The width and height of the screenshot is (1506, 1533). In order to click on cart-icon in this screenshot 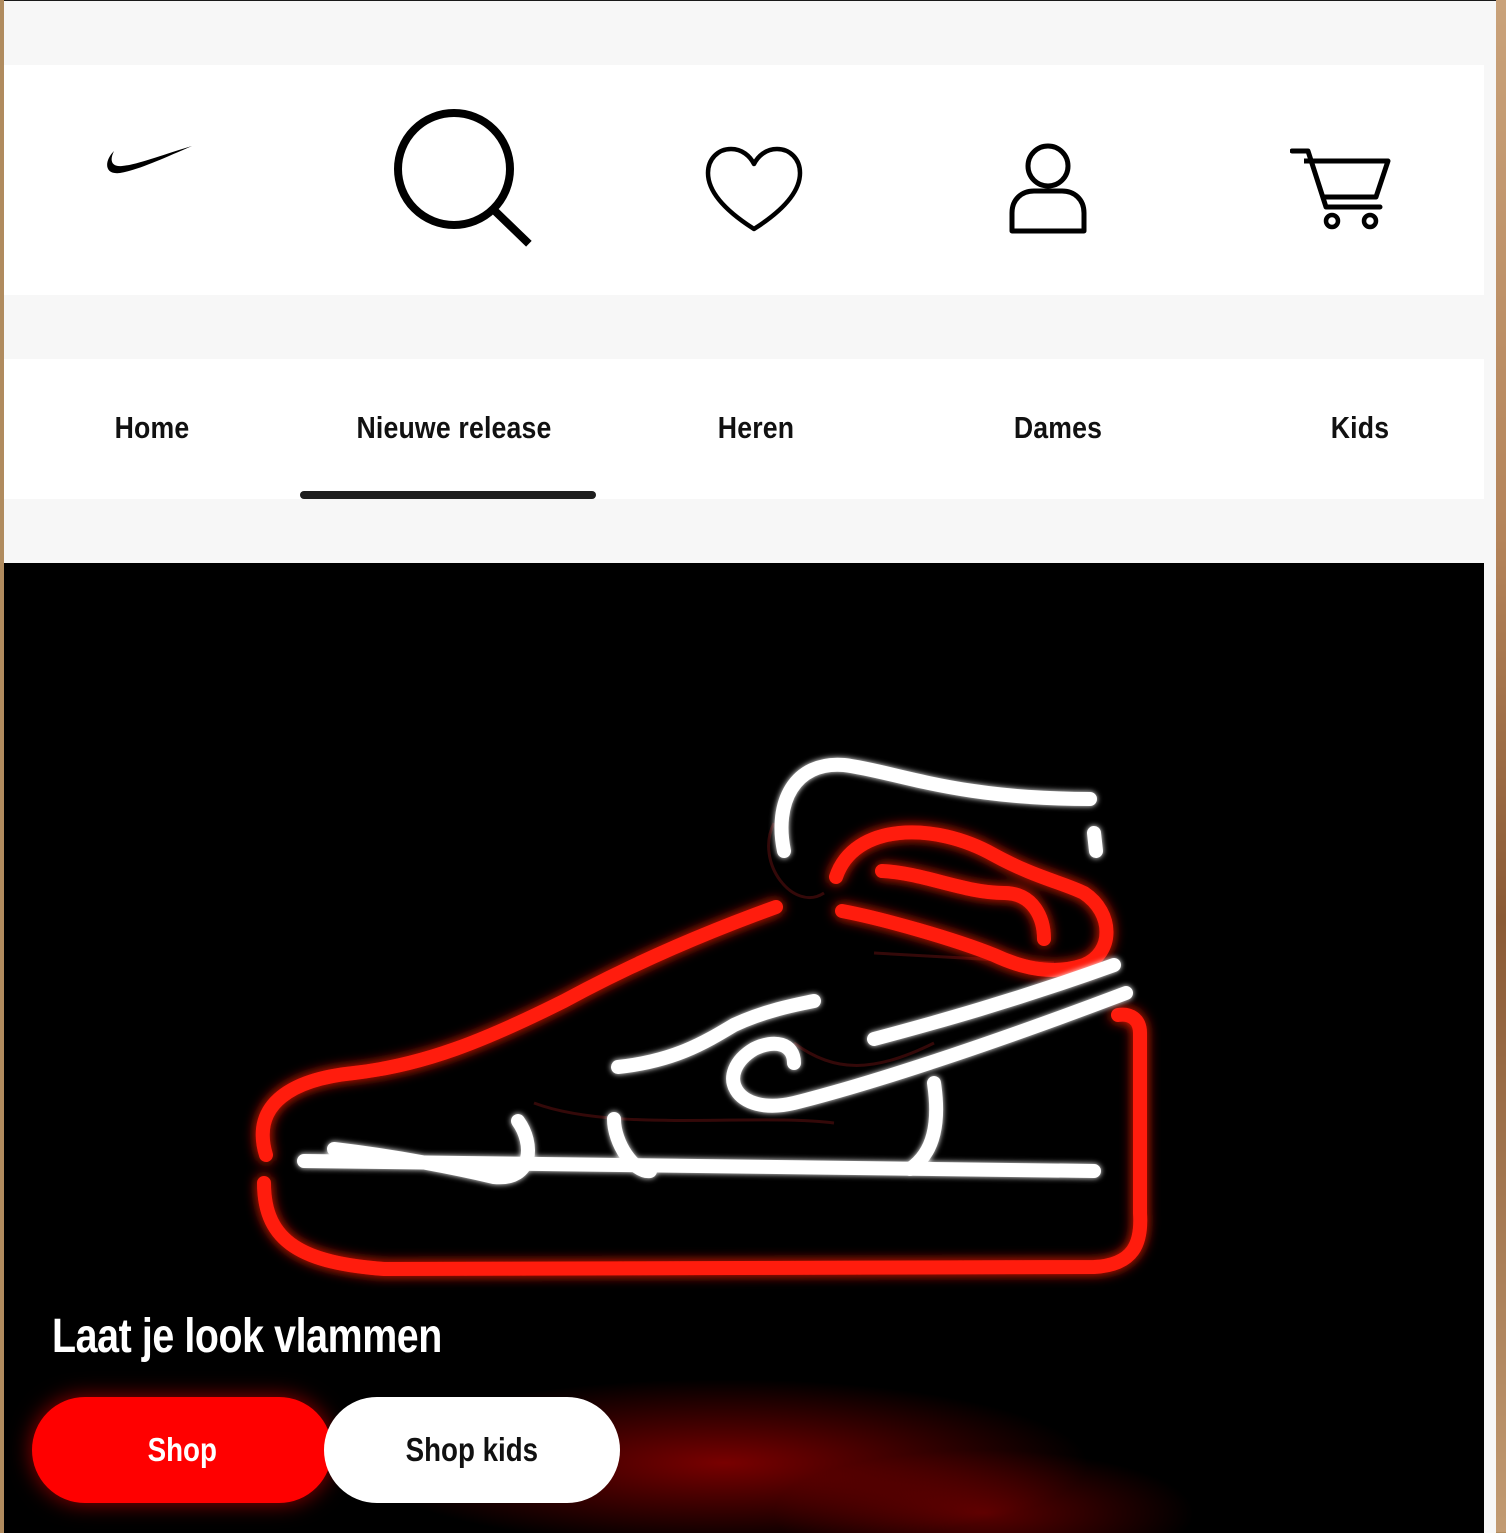, I will do `click(1342, 191)`.